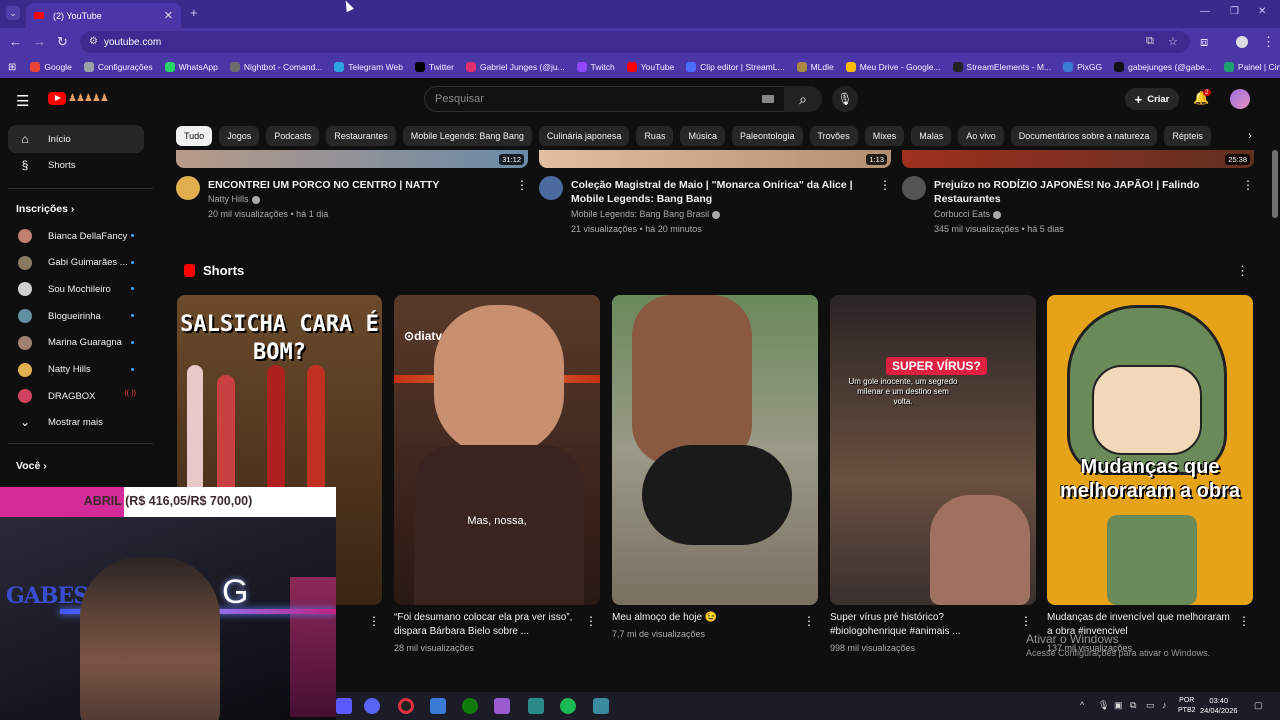  Describe the element at coordinates (568, 706) in the screenshot. I see `spotify-icon` at that location.